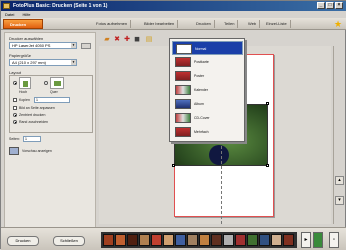 Image resolution: width=346 pixels, height=250 pixels. What do you see at coordinates (31, 45) in the screenshot?
I see `printer-value: HP LaserJet 4050 PS` at bounding box center [31, 45].